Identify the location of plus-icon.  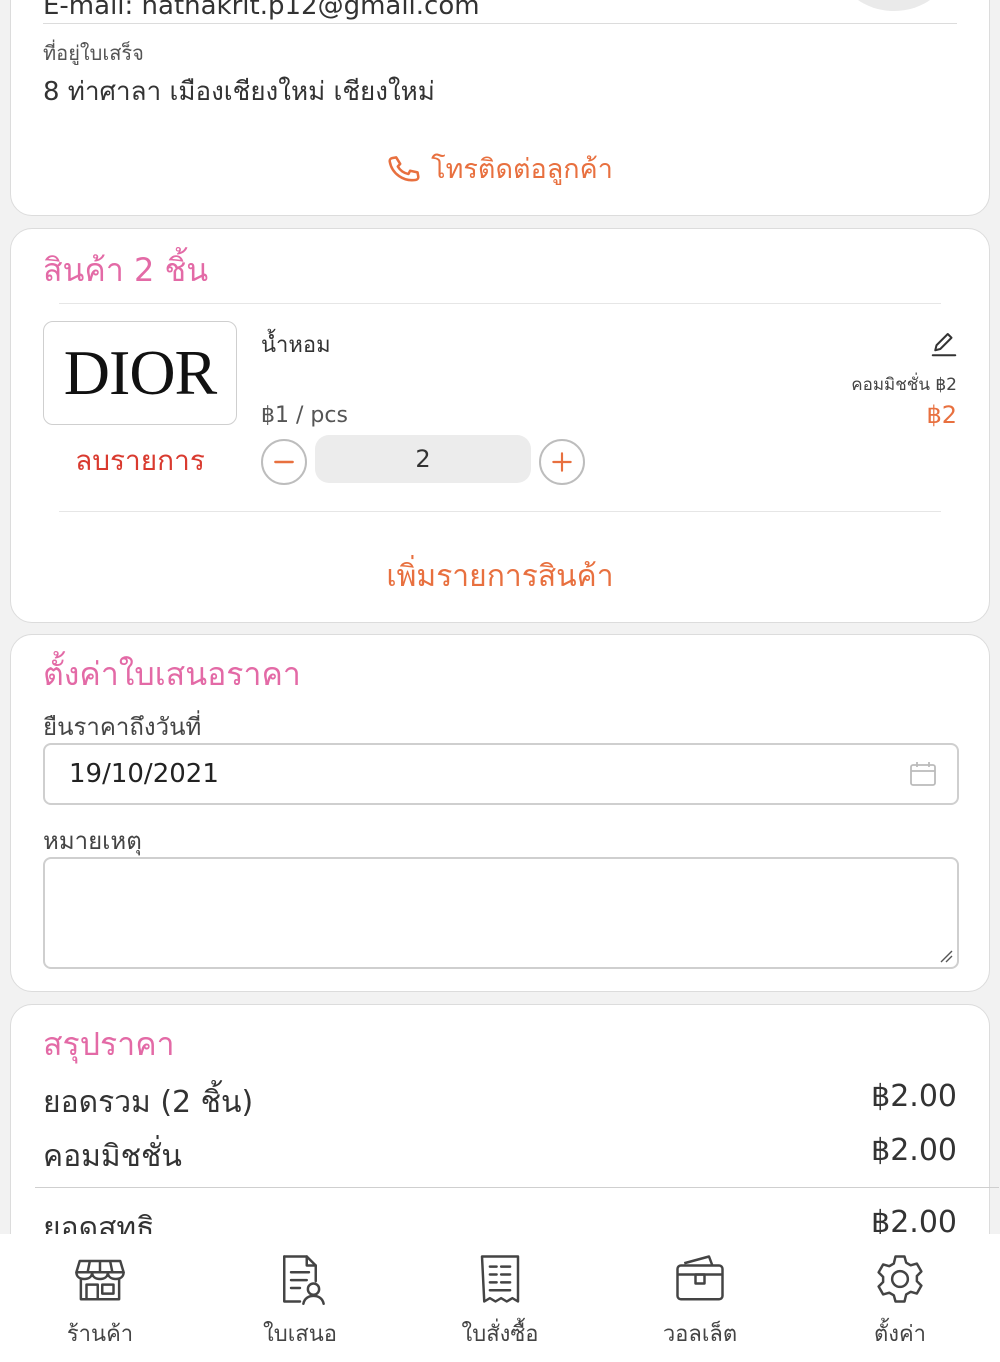
(562, 462).